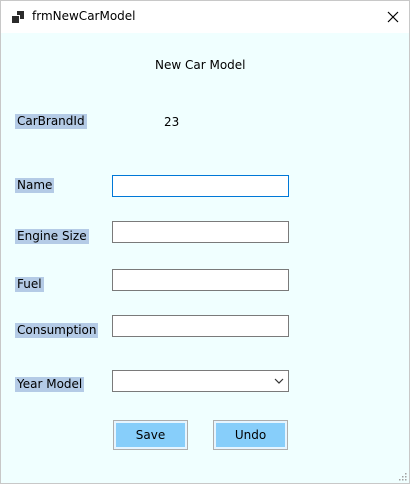  Describe the element at coordinates (52, 236) in the screenshot. I see `engine-size-label: Engine Size` at that location.